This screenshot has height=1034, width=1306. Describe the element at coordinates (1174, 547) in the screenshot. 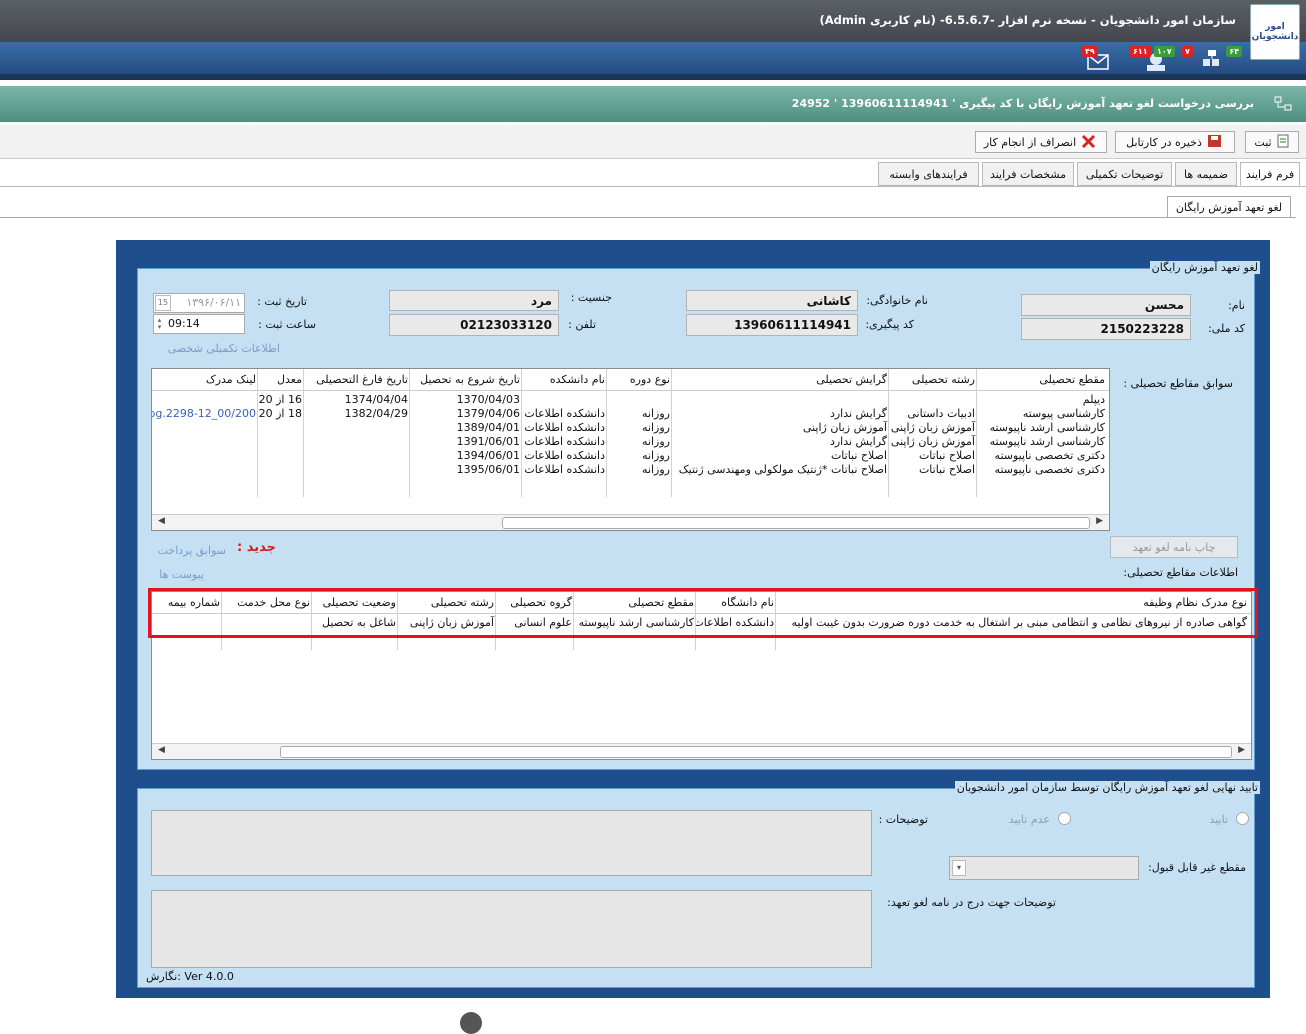

I see `print-letter-button: چاپ نامه لغو تعهد` at that location.